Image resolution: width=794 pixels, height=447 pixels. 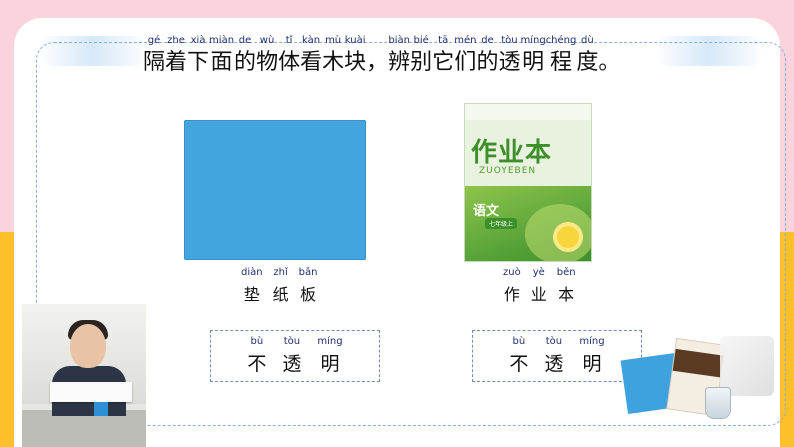 I want to click on instruction-char: de 的, so click(x=487, y=56).